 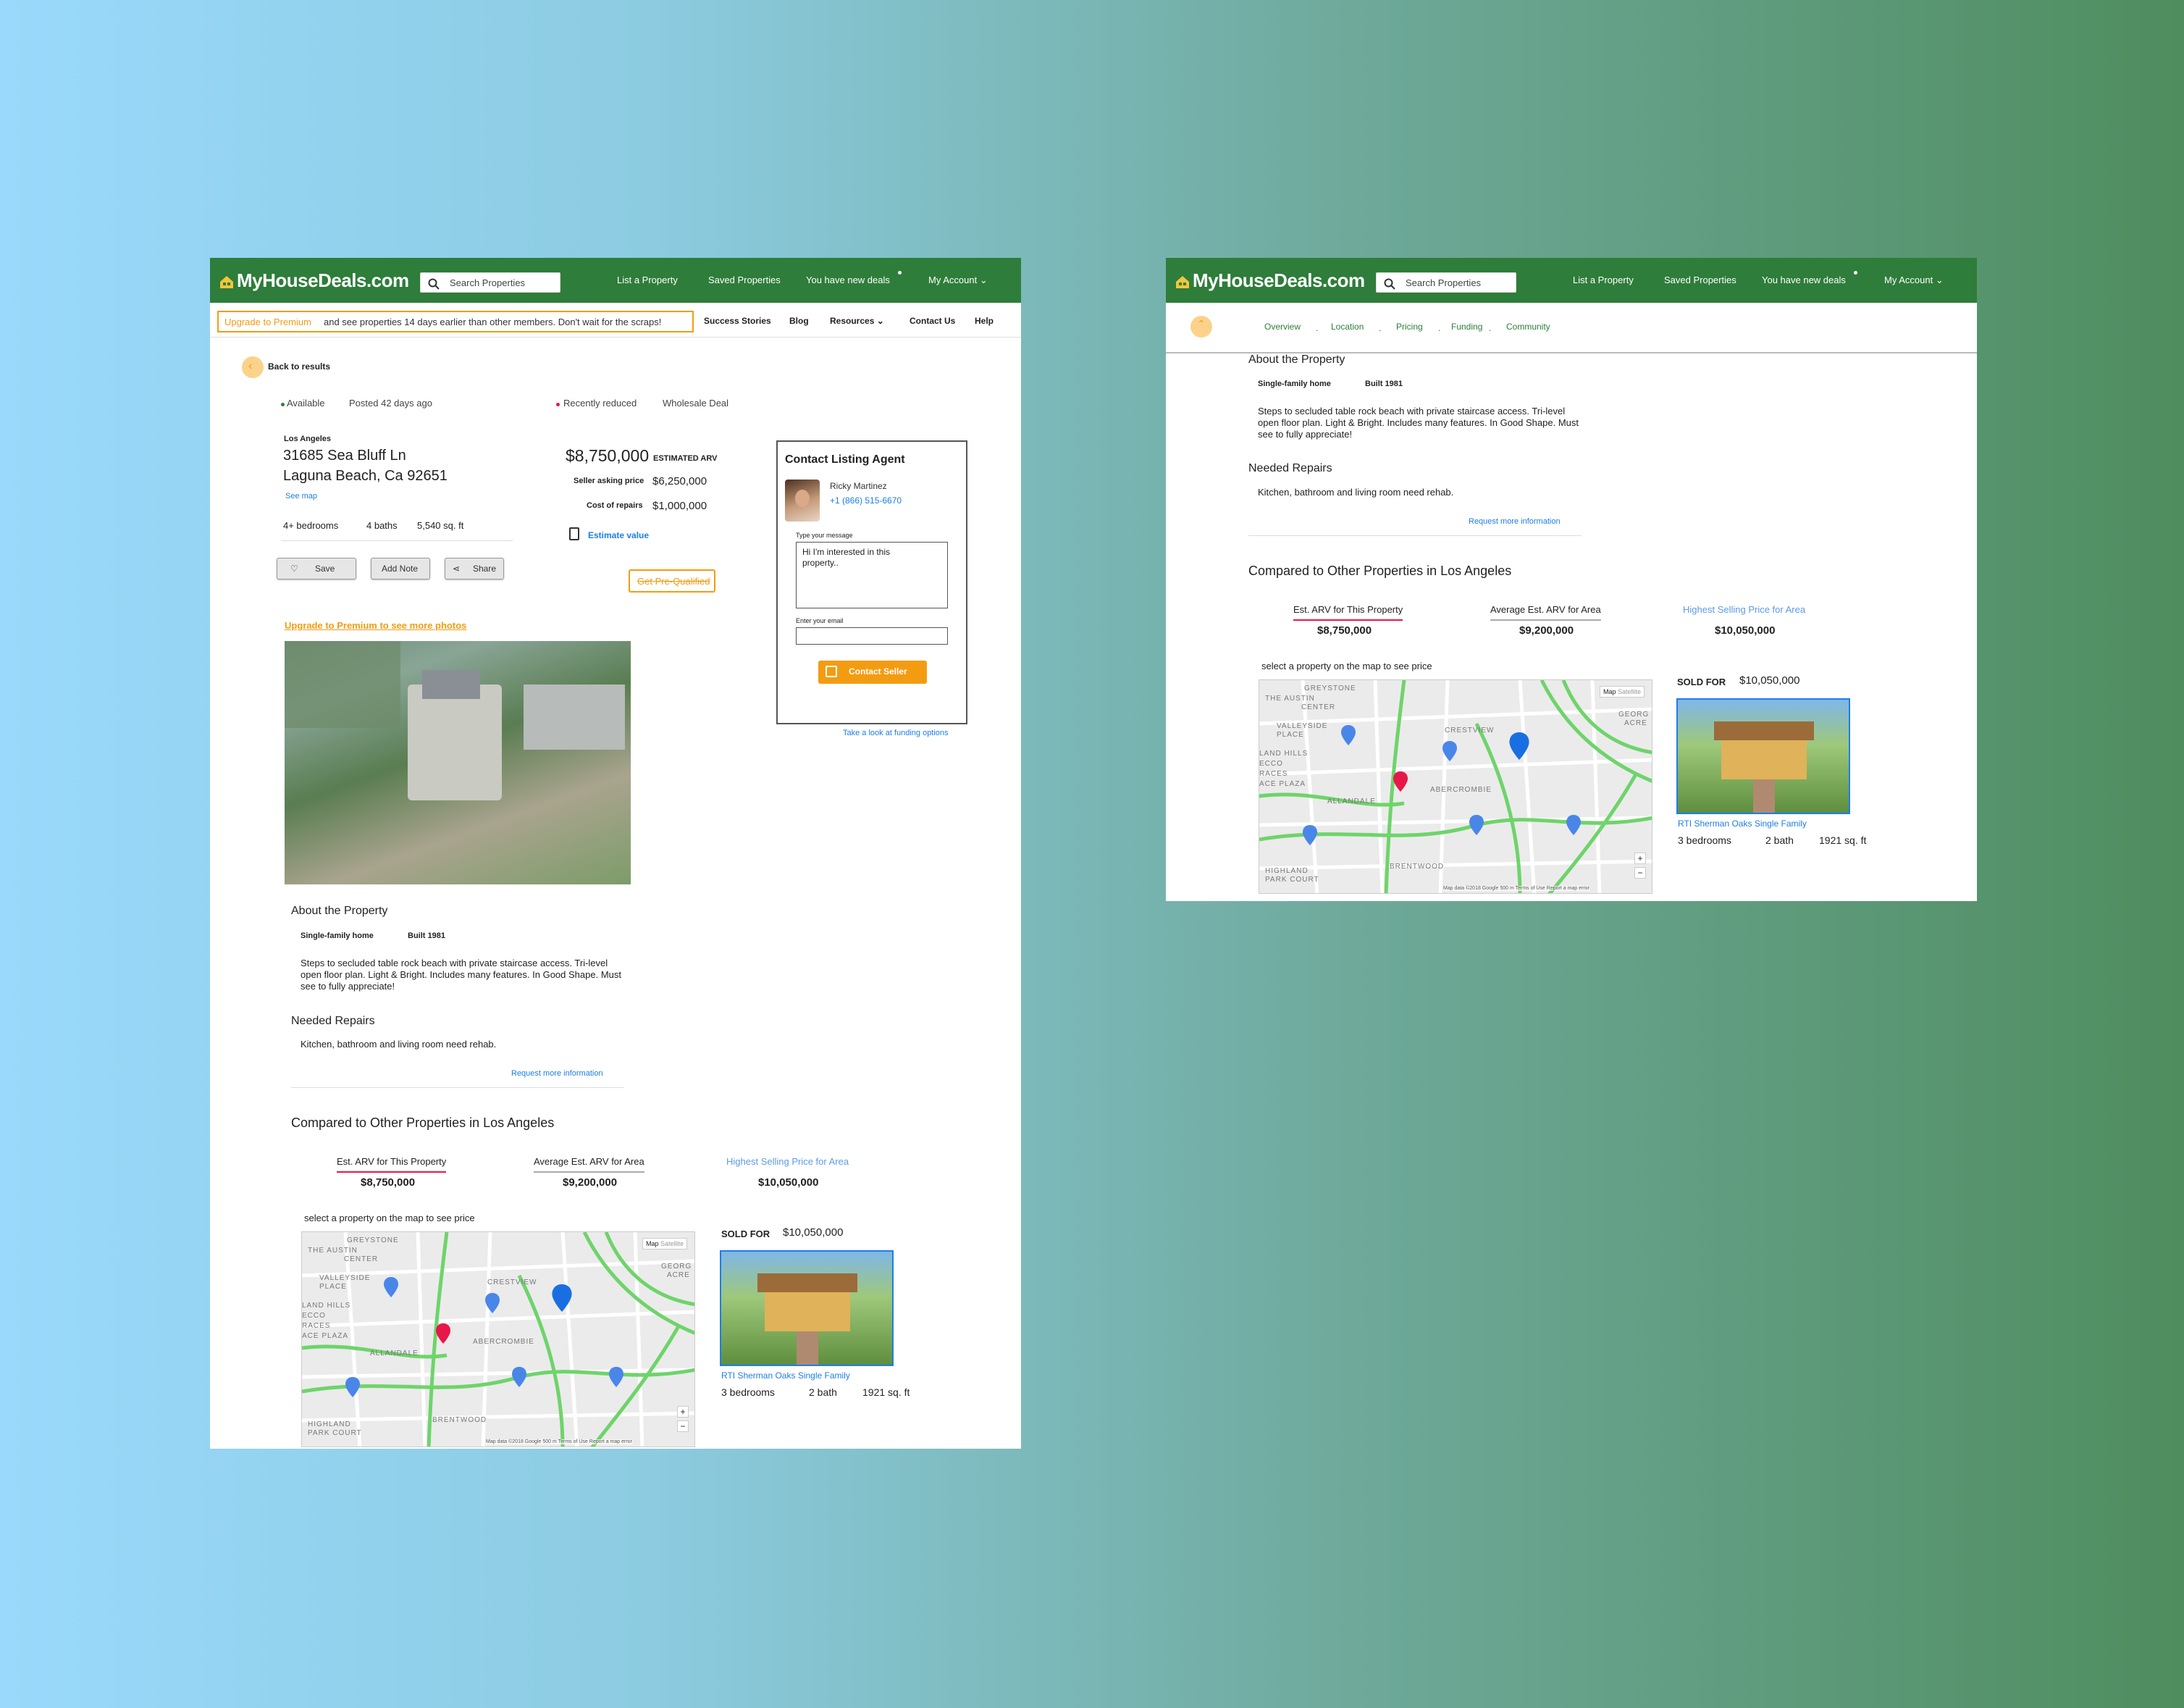 I want to click on share-button: ⋖ Share, so click(x=474, y=569).